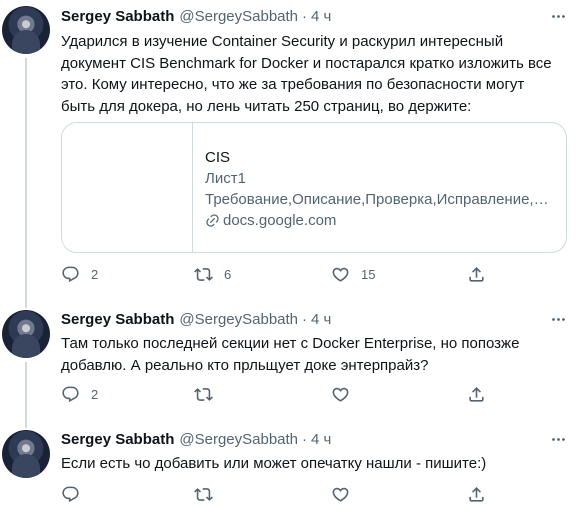  Describe the element at coordinates (225, 178) in the screenshot. I see `card-subtitle: Лист1` at that location.